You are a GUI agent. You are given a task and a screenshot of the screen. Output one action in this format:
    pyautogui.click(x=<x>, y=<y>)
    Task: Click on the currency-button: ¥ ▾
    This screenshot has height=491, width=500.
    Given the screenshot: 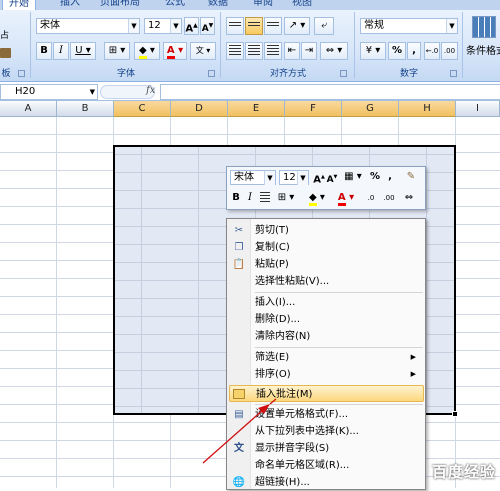 What is the action you would take?
    pyautogui.click(x=373, y=51)
    